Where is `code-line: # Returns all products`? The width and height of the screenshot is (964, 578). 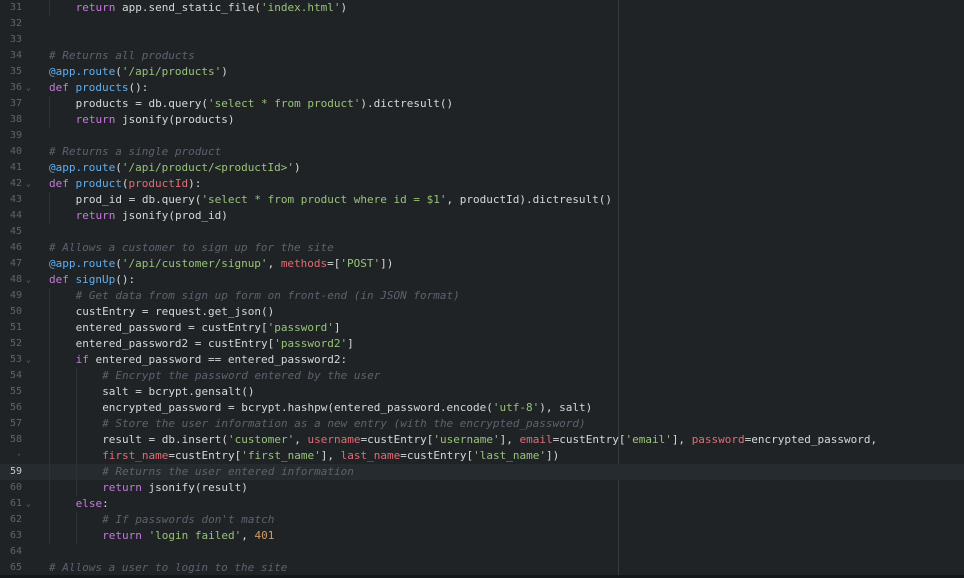
code-line: # Returns all products is located at coordinates (502, 56).